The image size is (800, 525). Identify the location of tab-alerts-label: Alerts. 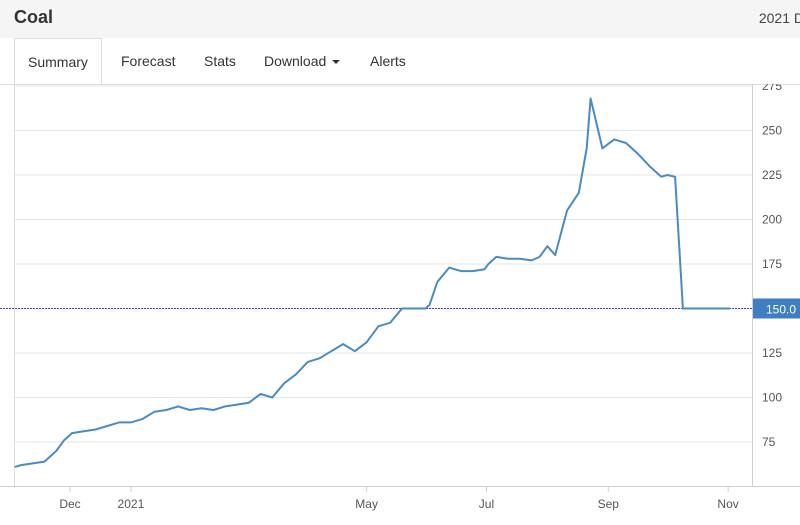
(388, 61).